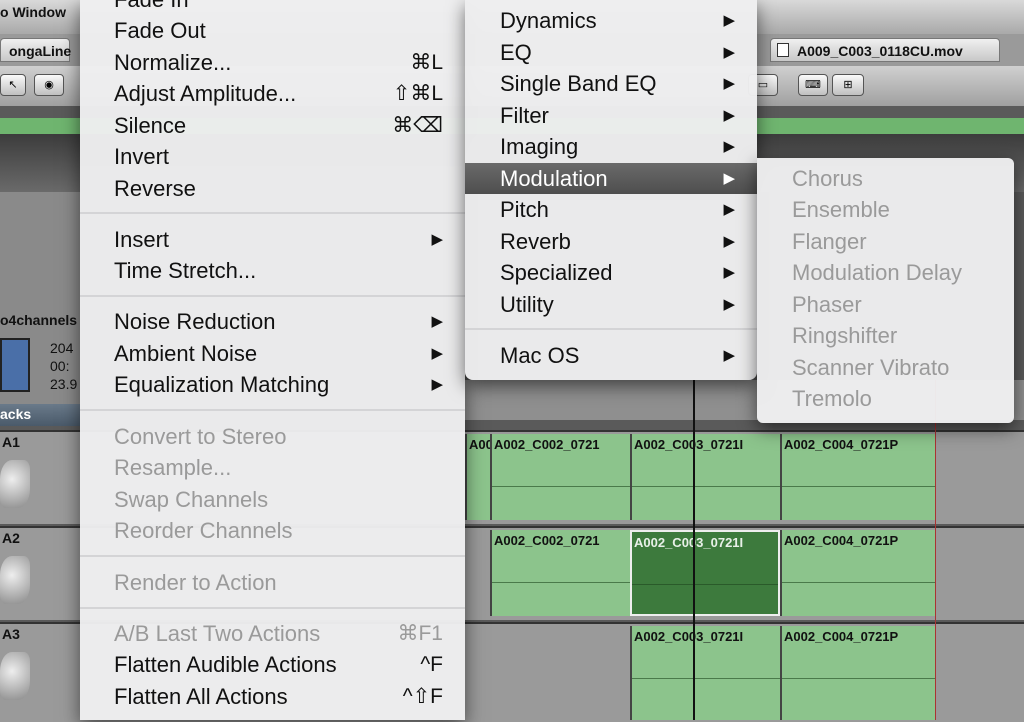  I want to click on menu-item-fade-in: Fade In, so click(272, 7).